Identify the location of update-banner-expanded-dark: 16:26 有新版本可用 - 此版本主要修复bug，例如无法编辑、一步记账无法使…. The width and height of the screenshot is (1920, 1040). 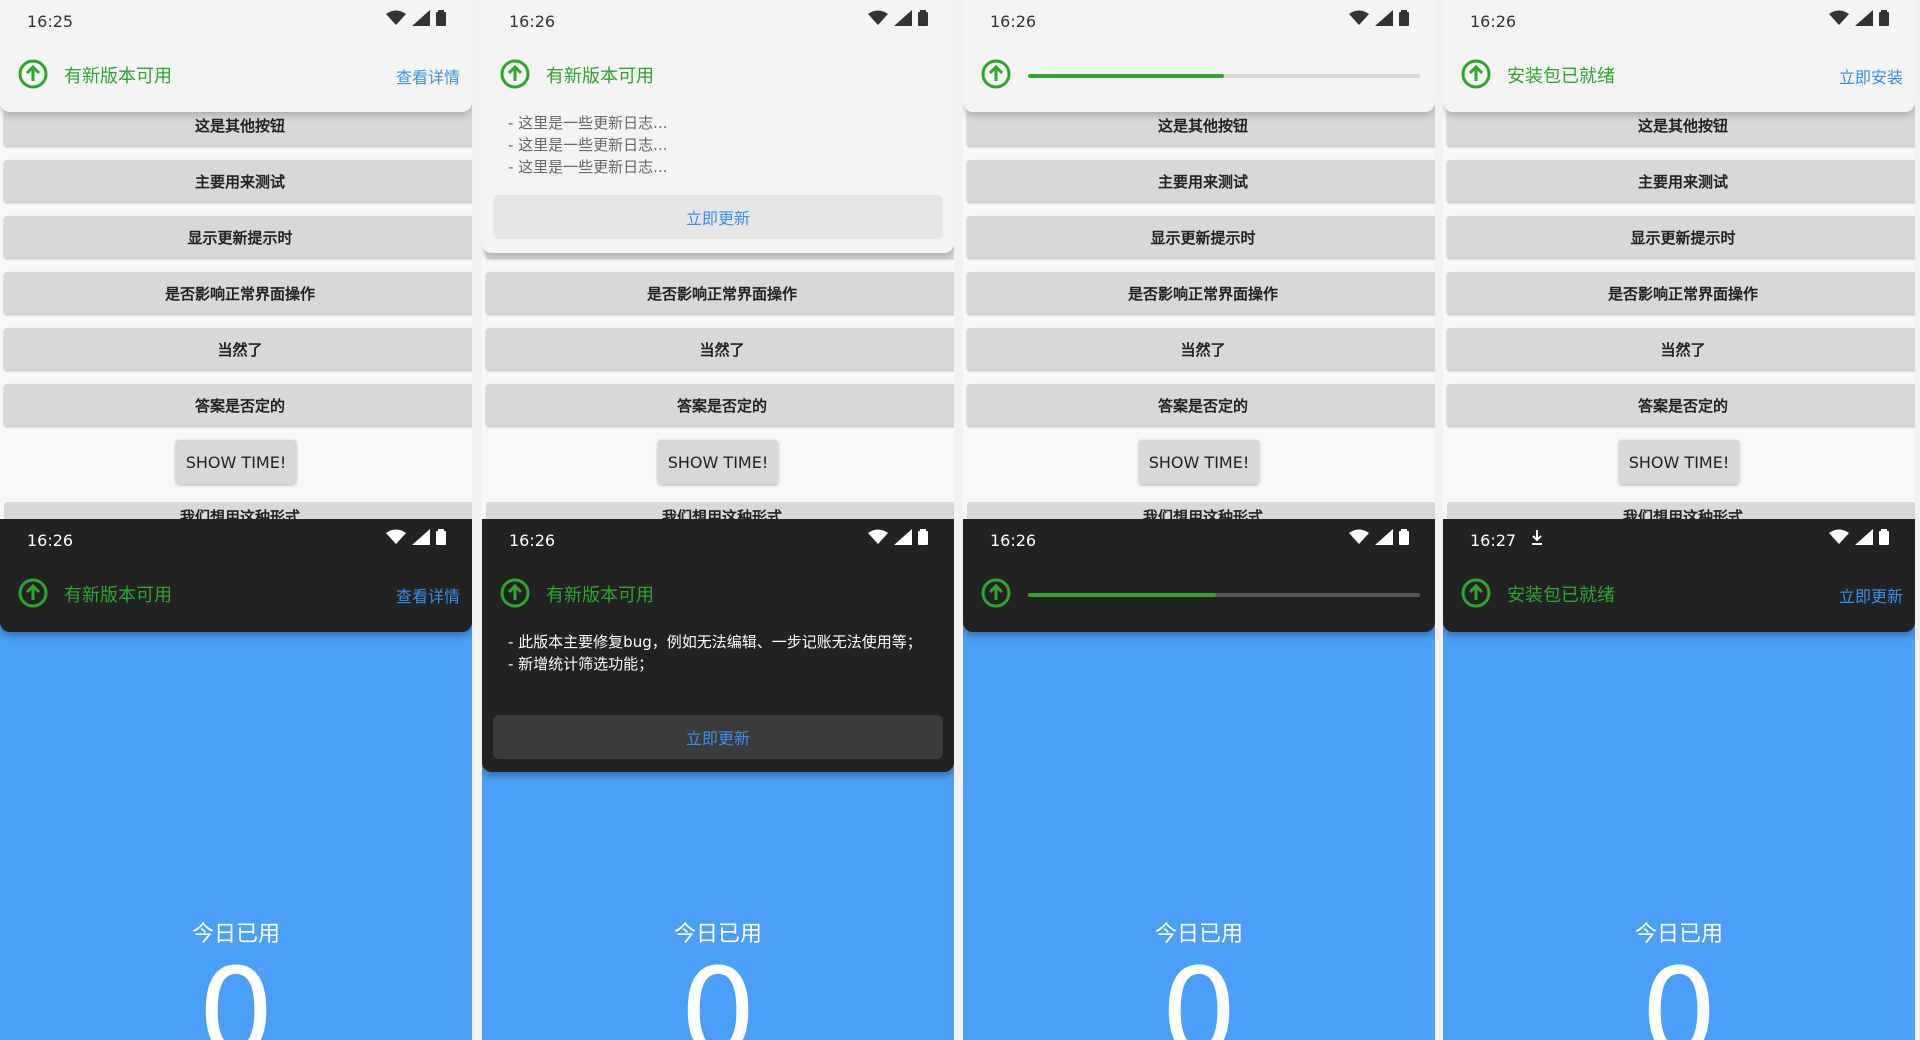
(718, 645).